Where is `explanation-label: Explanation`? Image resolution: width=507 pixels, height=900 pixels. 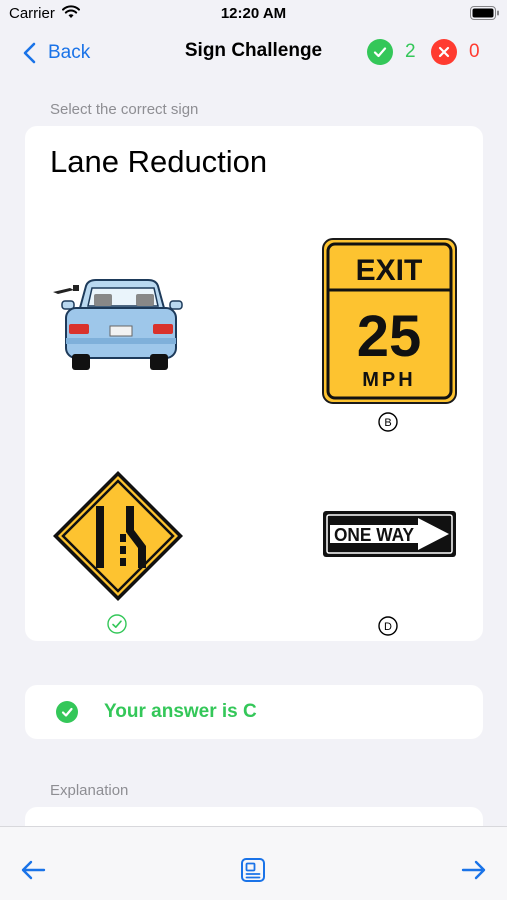 explanation-label: Explanation is located at coordinates (89, 790).